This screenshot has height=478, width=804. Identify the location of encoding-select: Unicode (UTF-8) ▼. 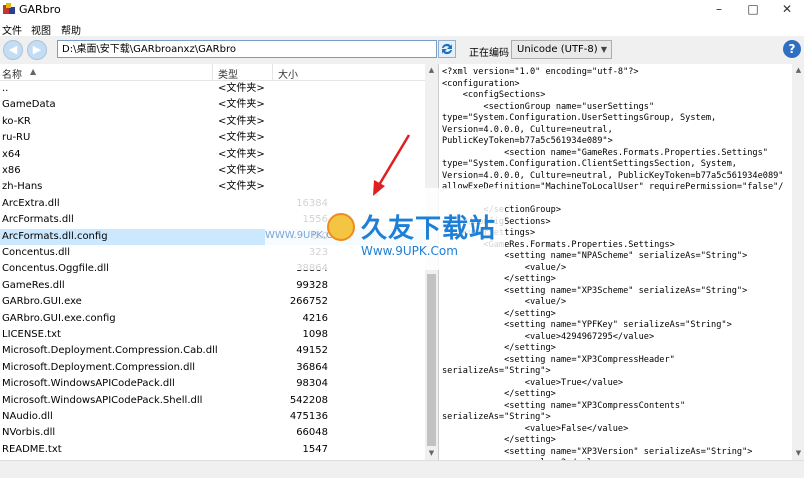
(561, 49).